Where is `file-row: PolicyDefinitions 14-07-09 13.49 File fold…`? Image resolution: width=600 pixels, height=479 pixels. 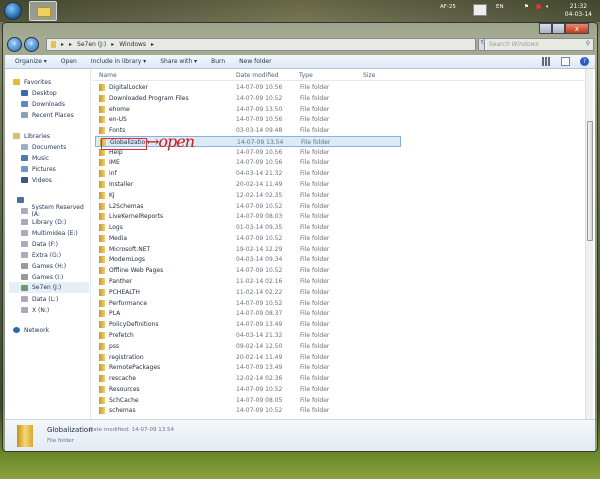
file-row: PolicyDefinitions 14-07-09 13.49 File fold… is located at coordinates (248, 324).